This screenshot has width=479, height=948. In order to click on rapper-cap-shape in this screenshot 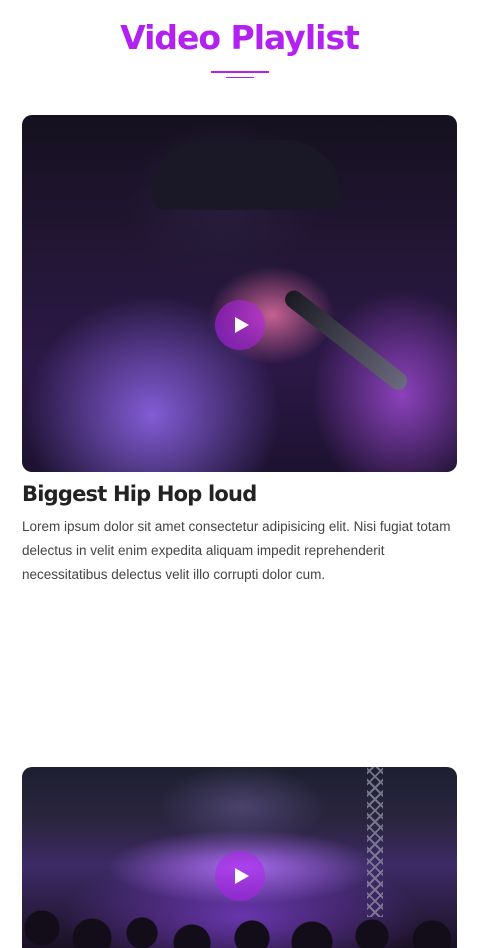, I will do `click(247, 175)`.